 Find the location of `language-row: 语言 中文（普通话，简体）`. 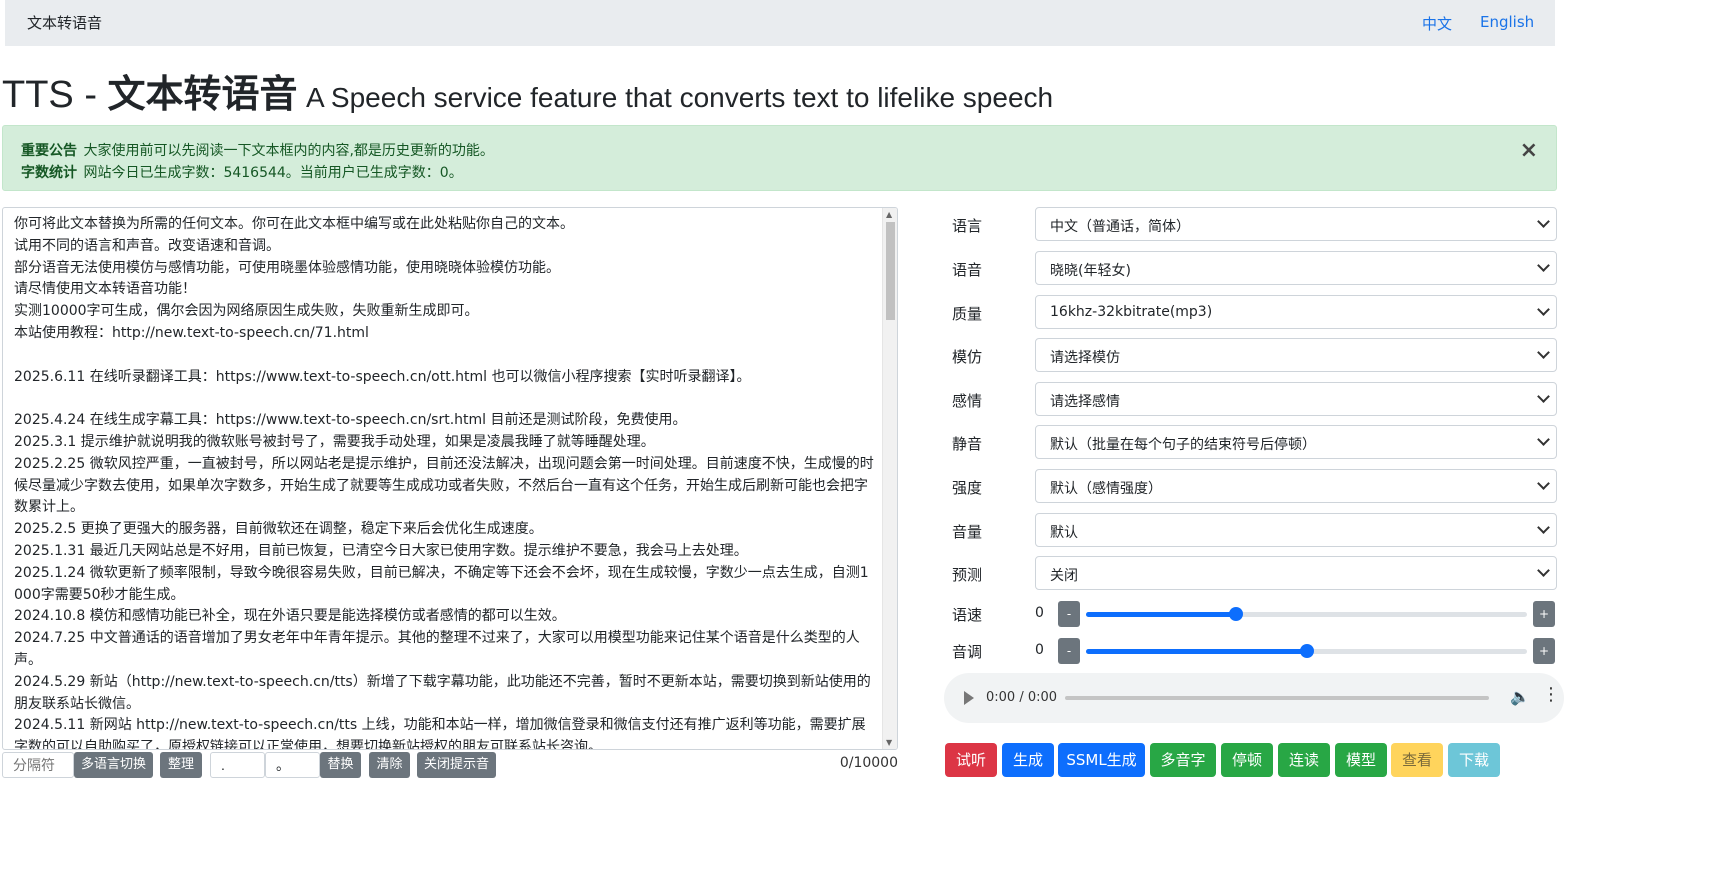

language-row: 语言 中文（普通话，简体） is located at coordinates (1254, 224).